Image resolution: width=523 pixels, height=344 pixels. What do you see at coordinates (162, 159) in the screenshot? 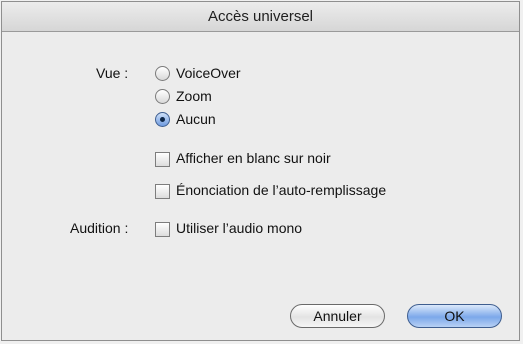
I see `checkbox-blanc-sur-noir` at bounding box center [162, 159].